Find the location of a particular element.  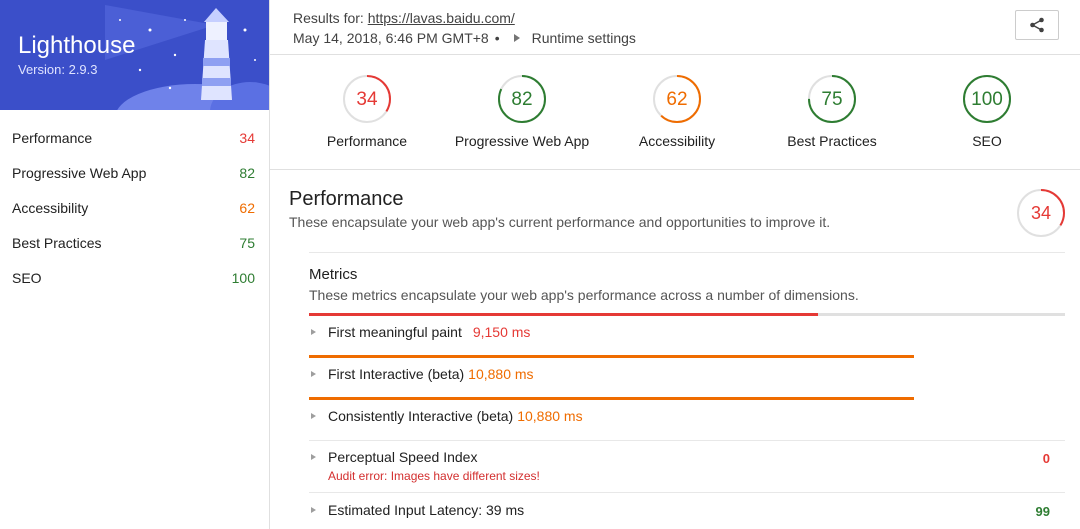

gauge-accessibility: 62 Accessibility is located at coordinates (677, 102).